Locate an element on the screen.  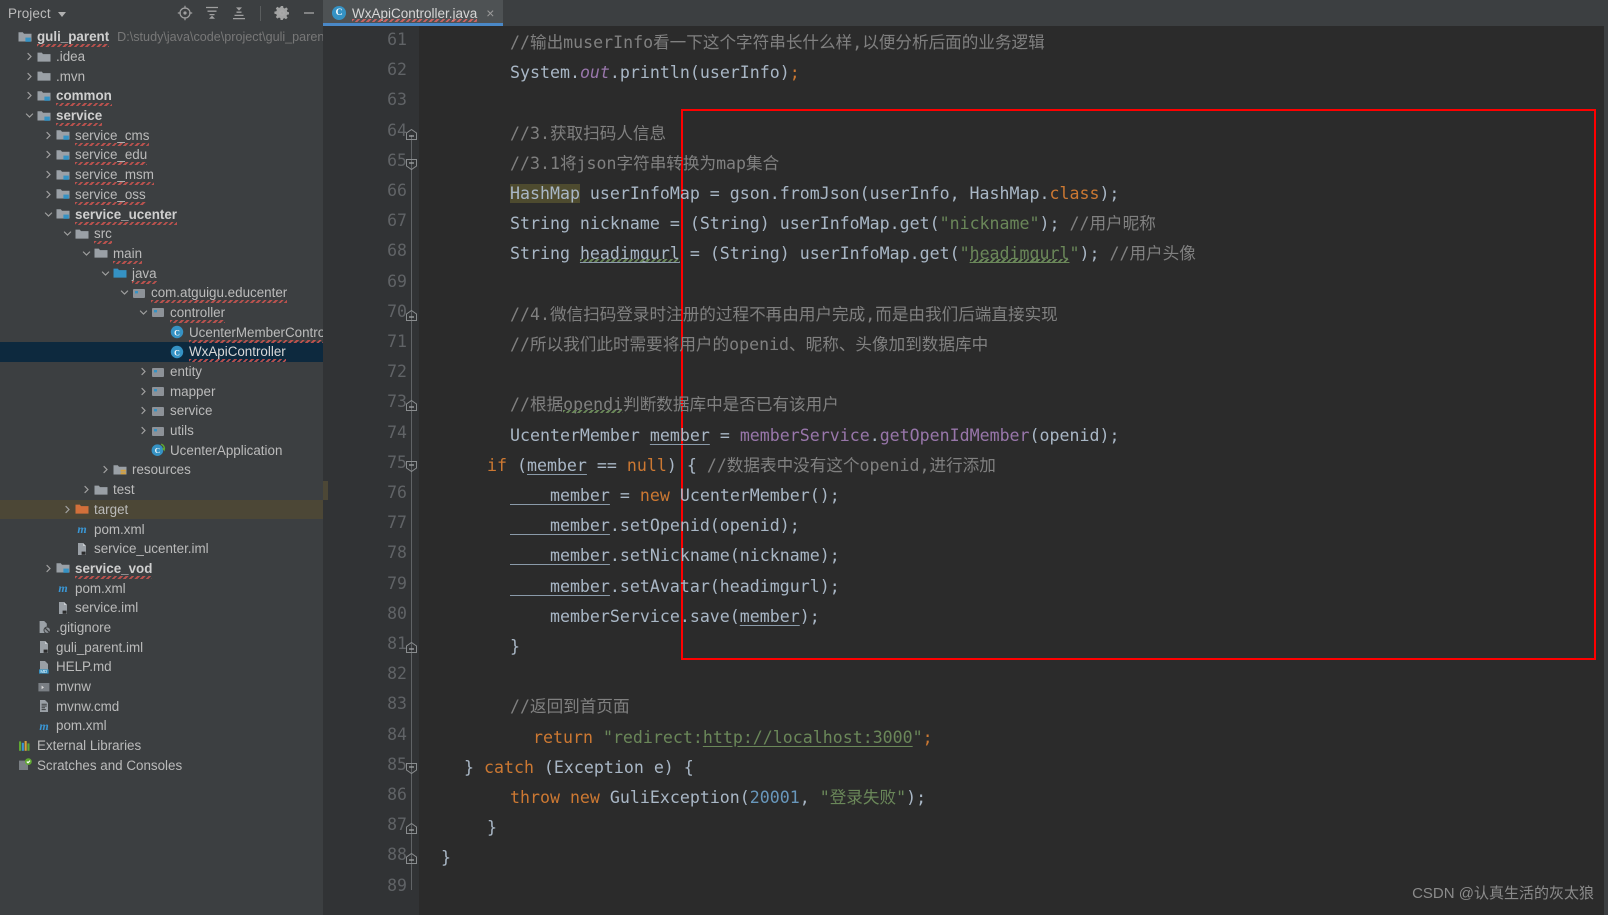
code-line-86: throw new GuliException(20001, "登录失败"); is located at coordinates (718, 798).